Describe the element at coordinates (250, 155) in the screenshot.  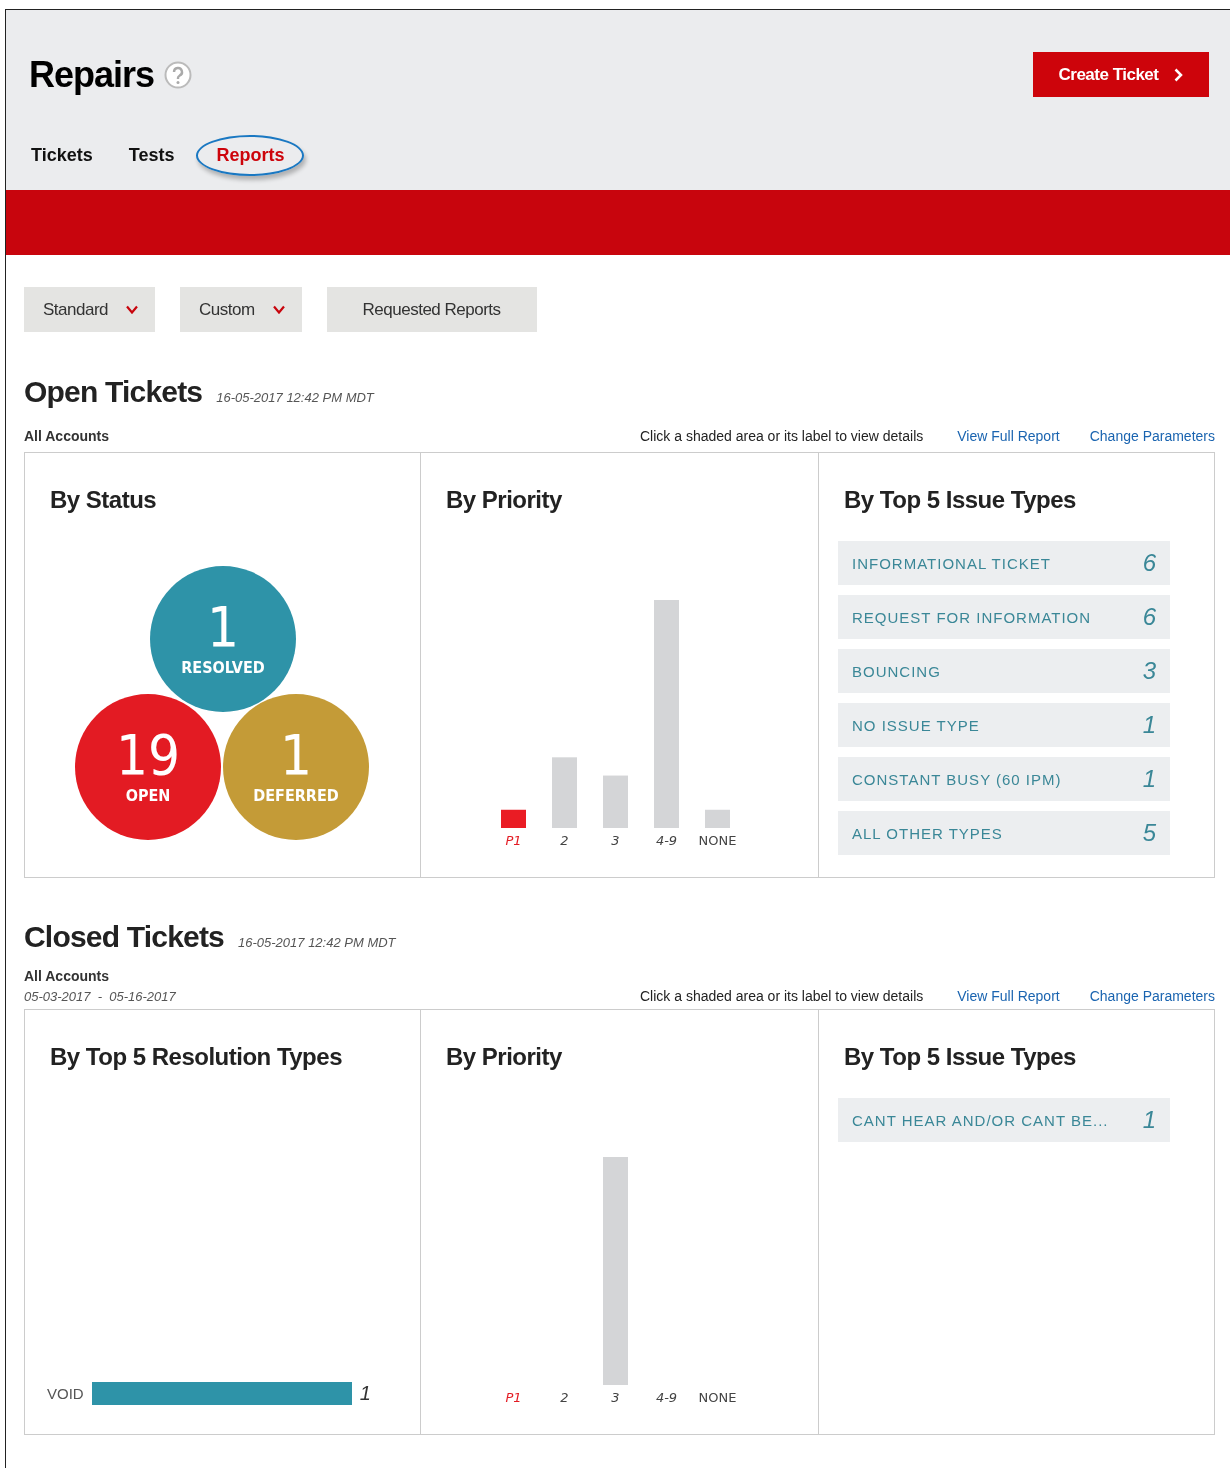
I see `tab: Reports` at that location.